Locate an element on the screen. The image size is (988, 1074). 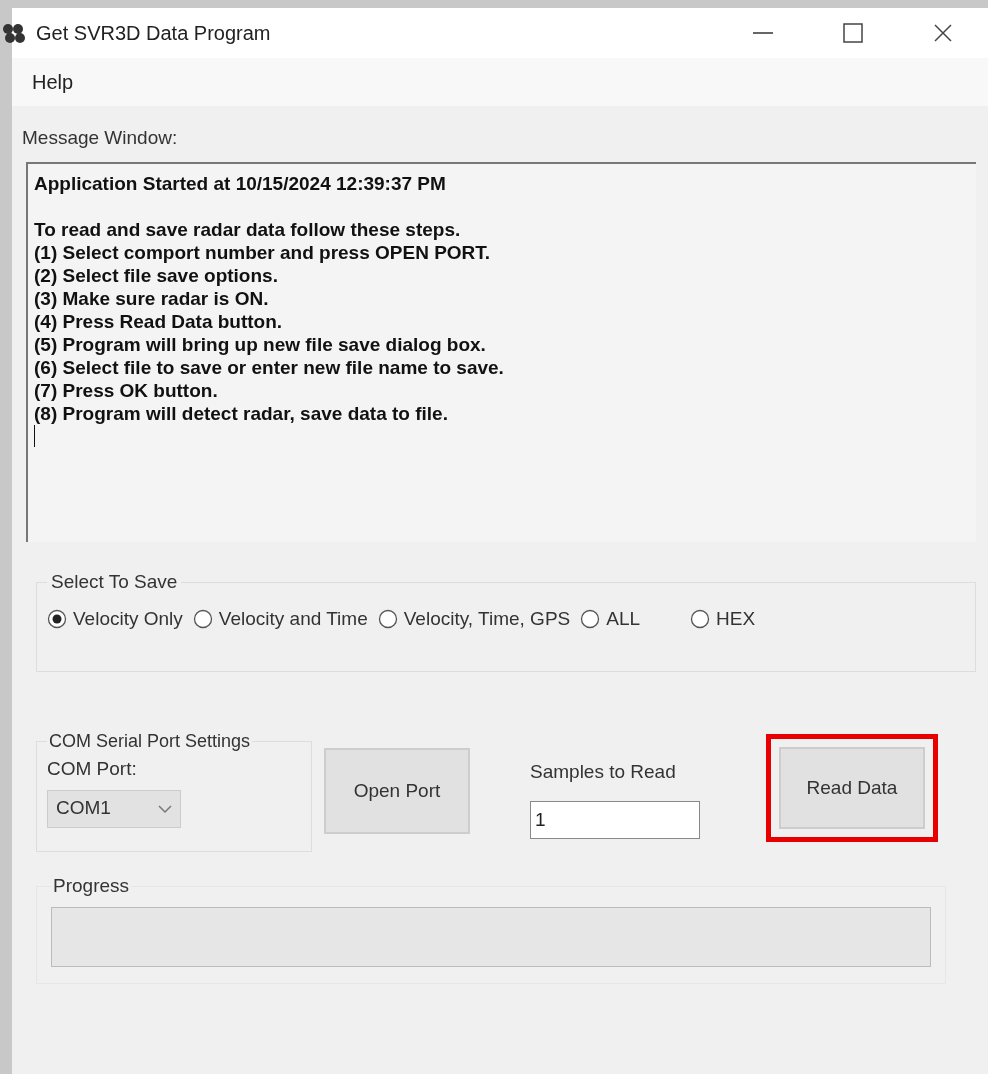
message-line: To read and save radar data follow these steps. is located at coordinates (248, 229).